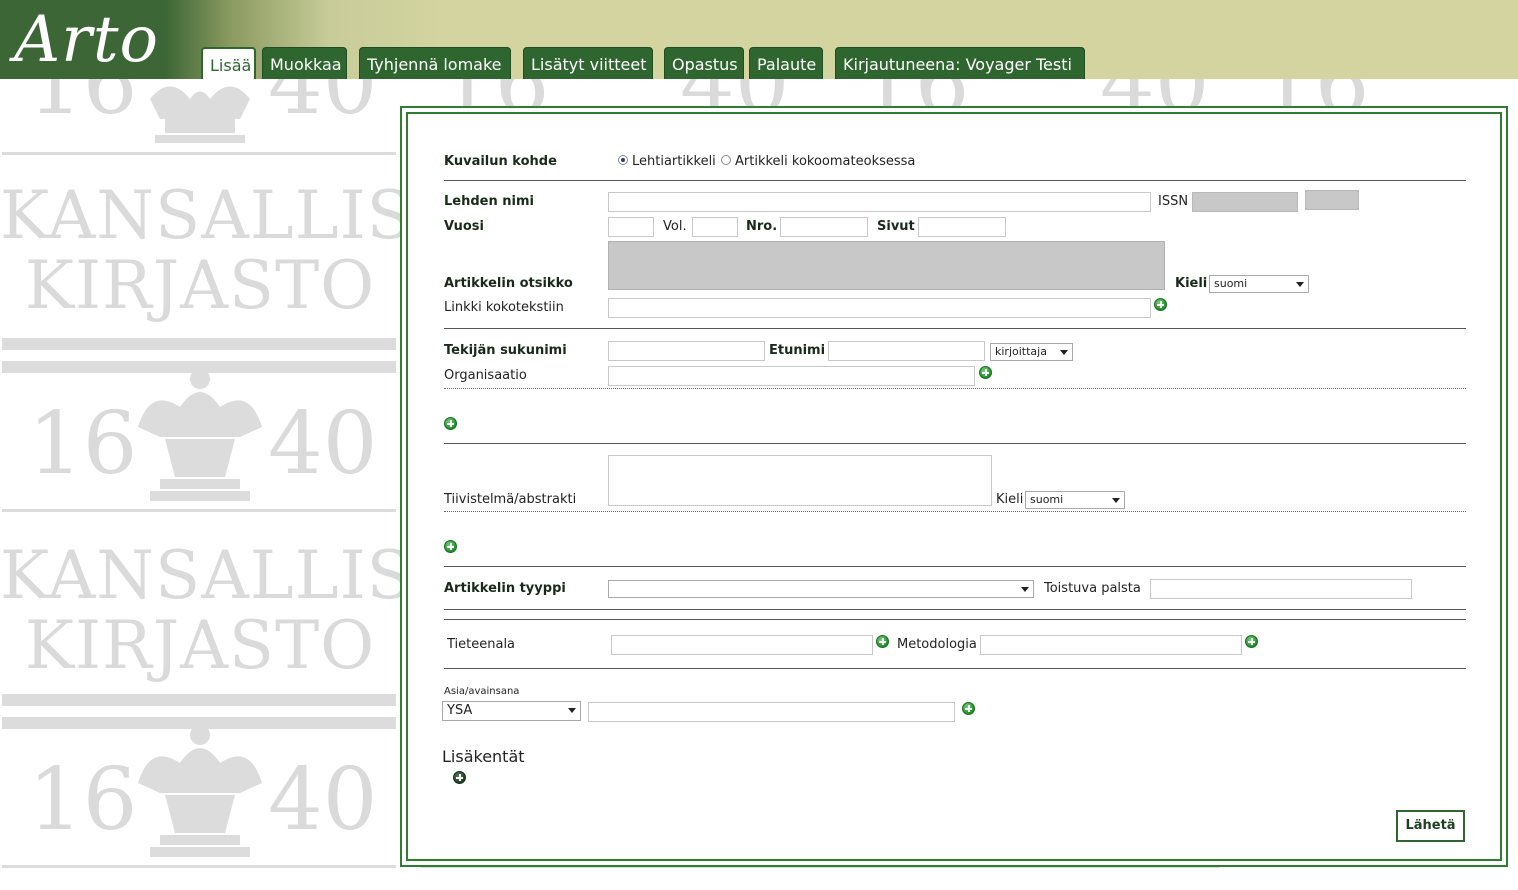  I want to click on kieli-label: Kieli, so click(1191, 283).